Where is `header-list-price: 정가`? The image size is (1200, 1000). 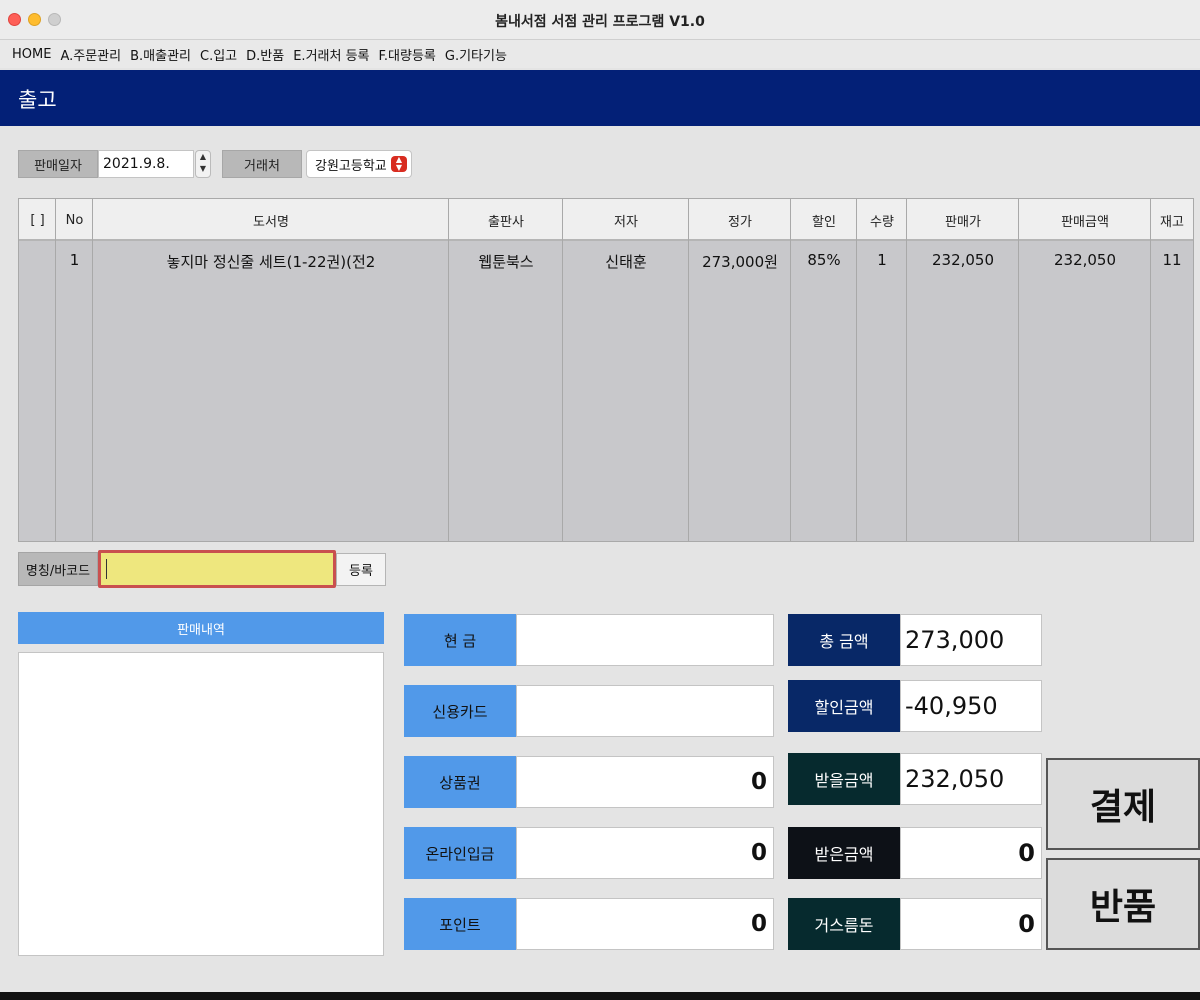
header-list-price: 정가 is located at coordinates (740, 220).